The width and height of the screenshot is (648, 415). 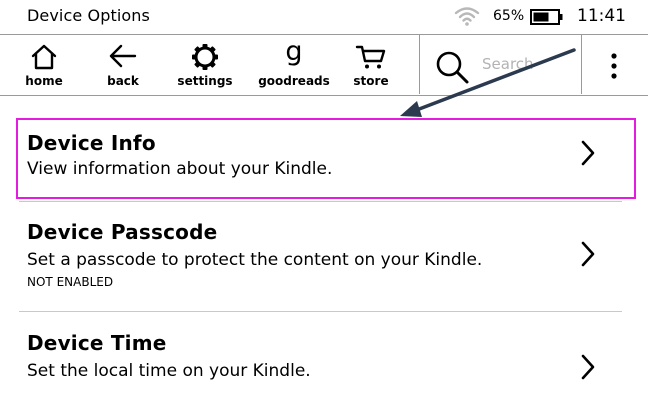 I want to click on goodreads-label: goodreads, so click(x=294, y=81).